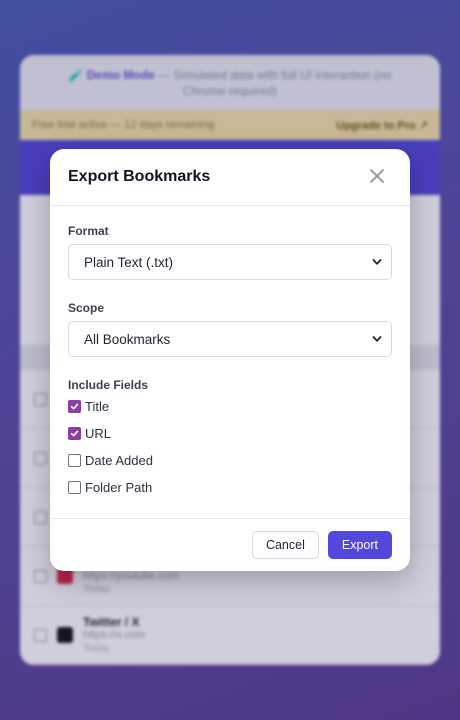 This screenshot has height=720, width=460. What do you see at coordinates (86, 308) in the screenshot?
I see `scope-label: Scope` at bounding box center [86, 308].